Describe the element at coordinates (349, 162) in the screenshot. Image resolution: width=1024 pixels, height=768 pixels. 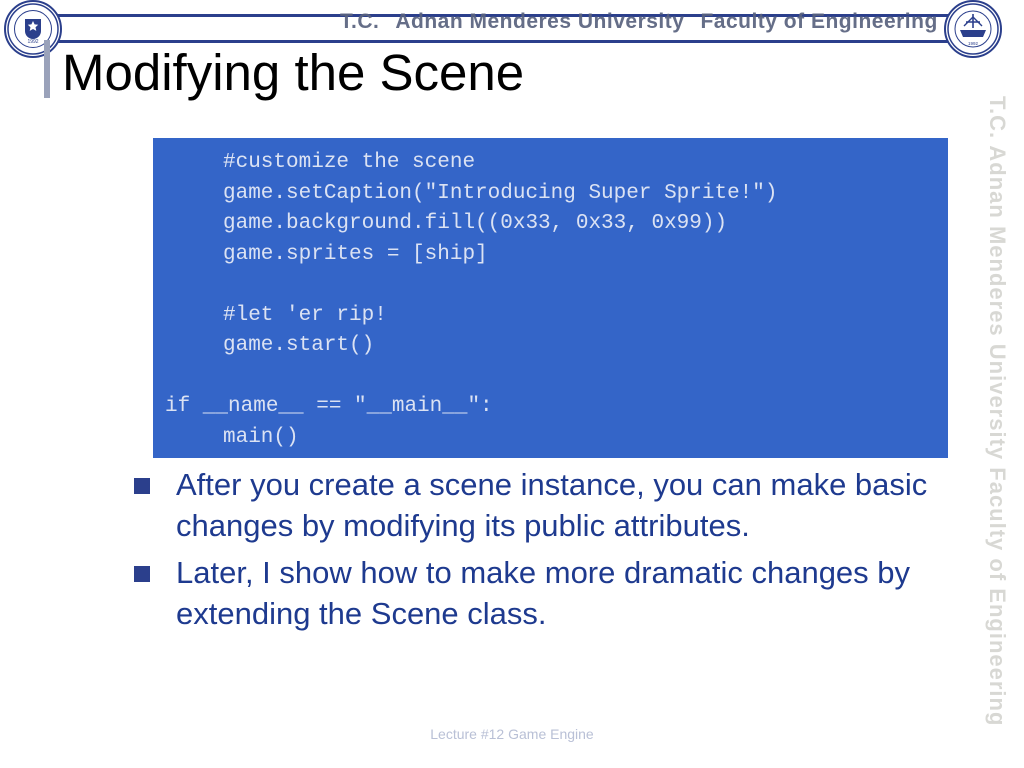
I see `code-line: #customize the scene` at that location.